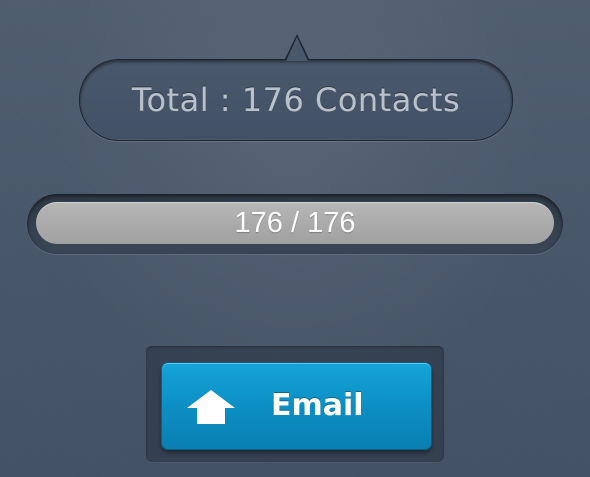  Describe the element at coordinates (297, 49) in the screenshot. I see `bubble-tail` at that location.